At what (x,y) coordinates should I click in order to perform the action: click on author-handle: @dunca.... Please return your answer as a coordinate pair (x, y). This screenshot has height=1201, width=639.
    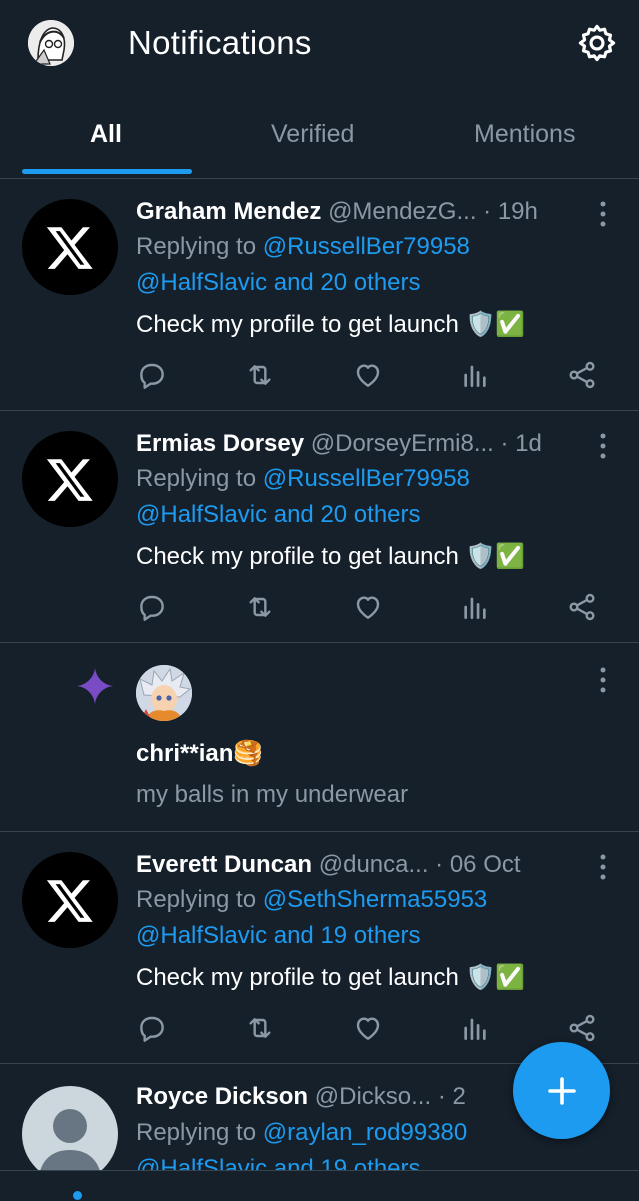
    Looking at the image, I should click on (374, 864).